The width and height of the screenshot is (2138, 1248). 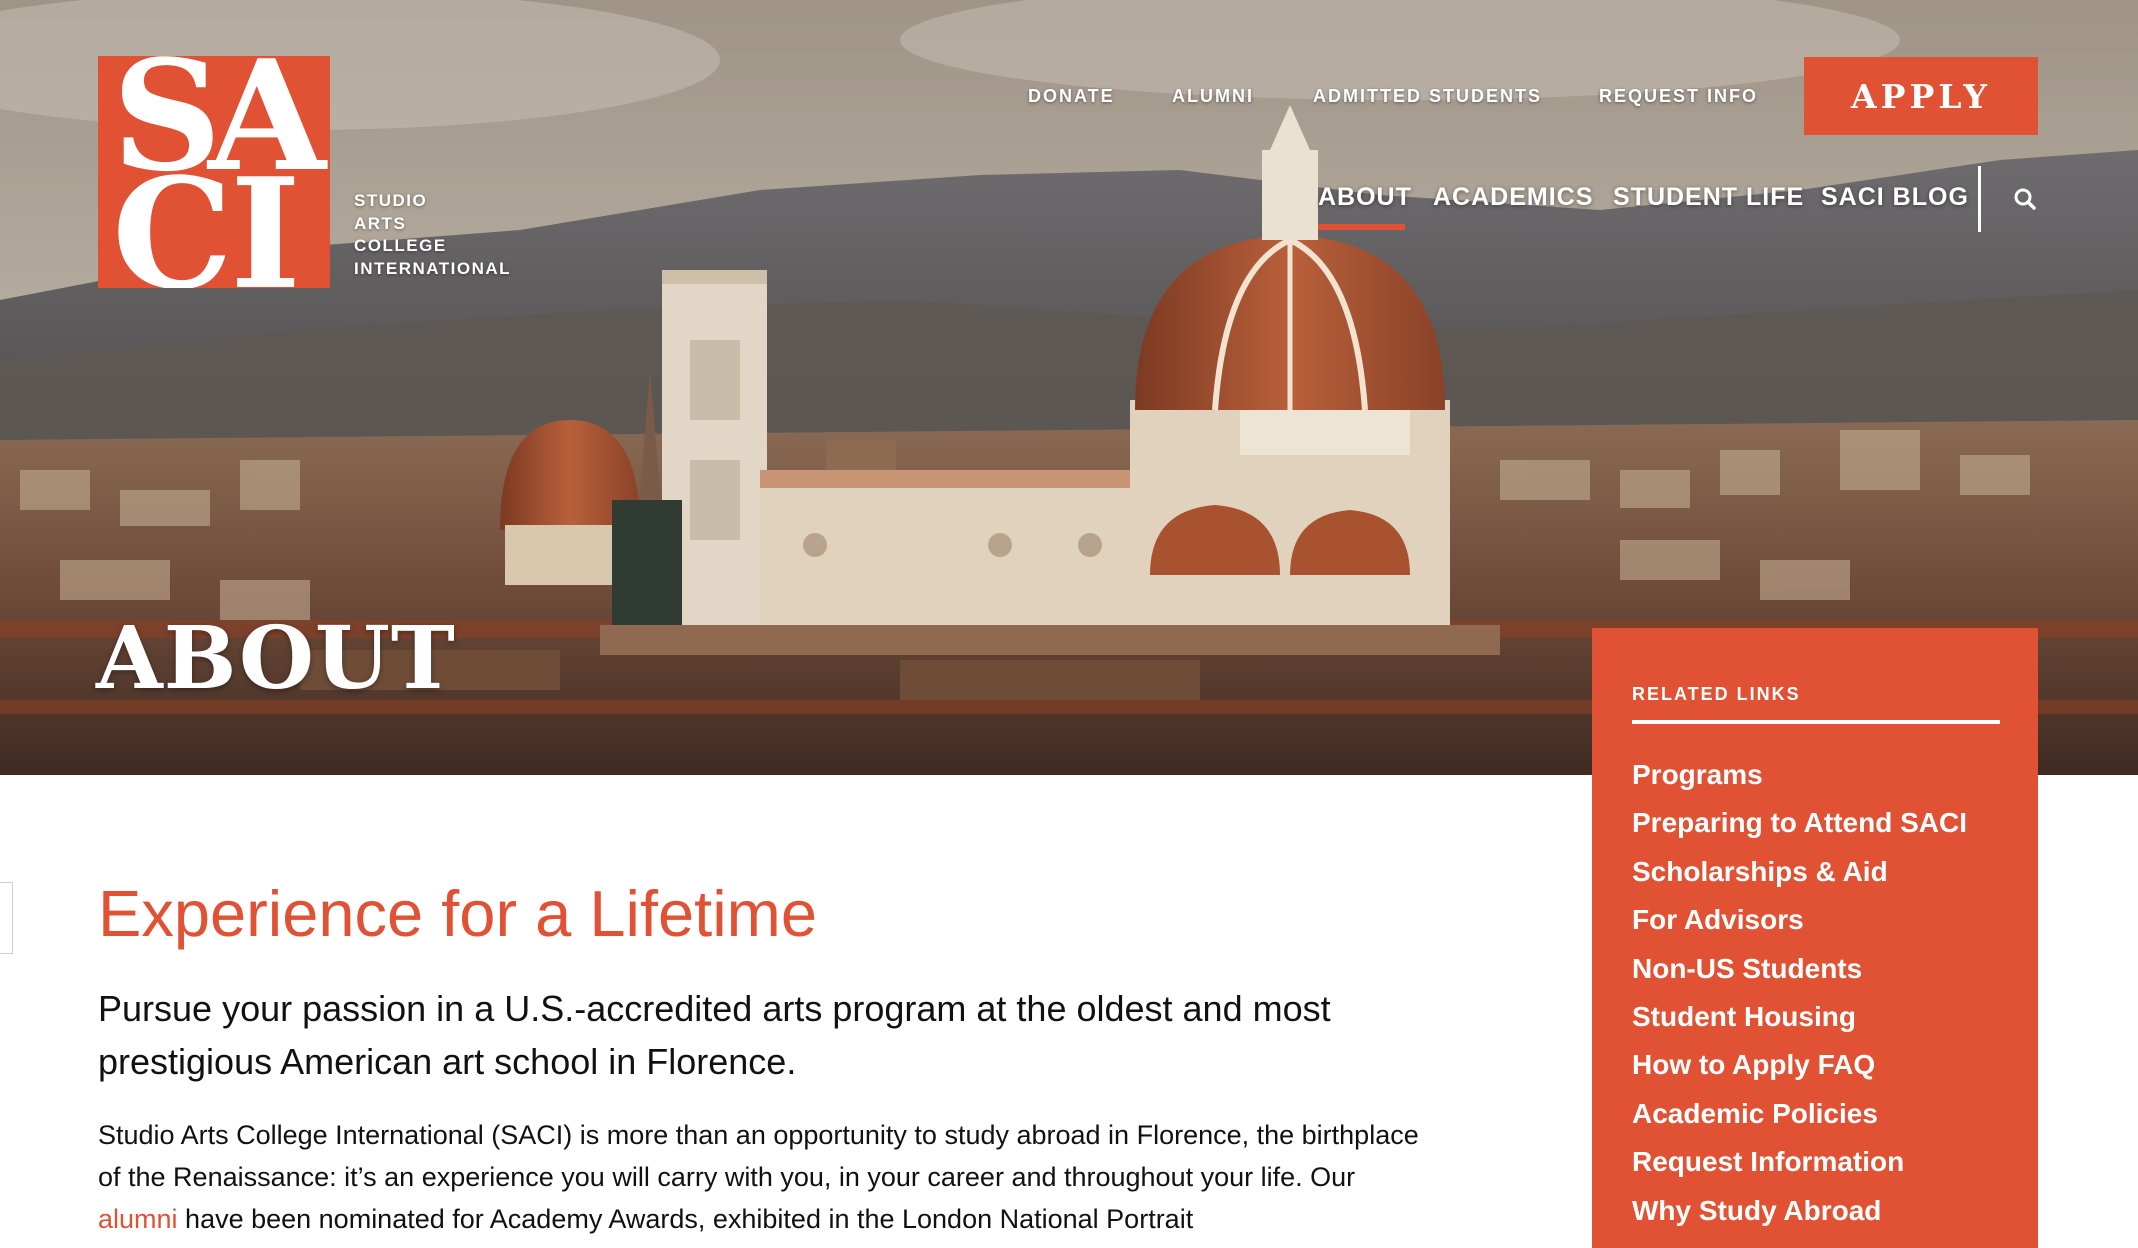 What do you see at coordinates (400, 245) in the screenshot?
I see `logo-line: COLLEGE` at bounding box center [400, 245].